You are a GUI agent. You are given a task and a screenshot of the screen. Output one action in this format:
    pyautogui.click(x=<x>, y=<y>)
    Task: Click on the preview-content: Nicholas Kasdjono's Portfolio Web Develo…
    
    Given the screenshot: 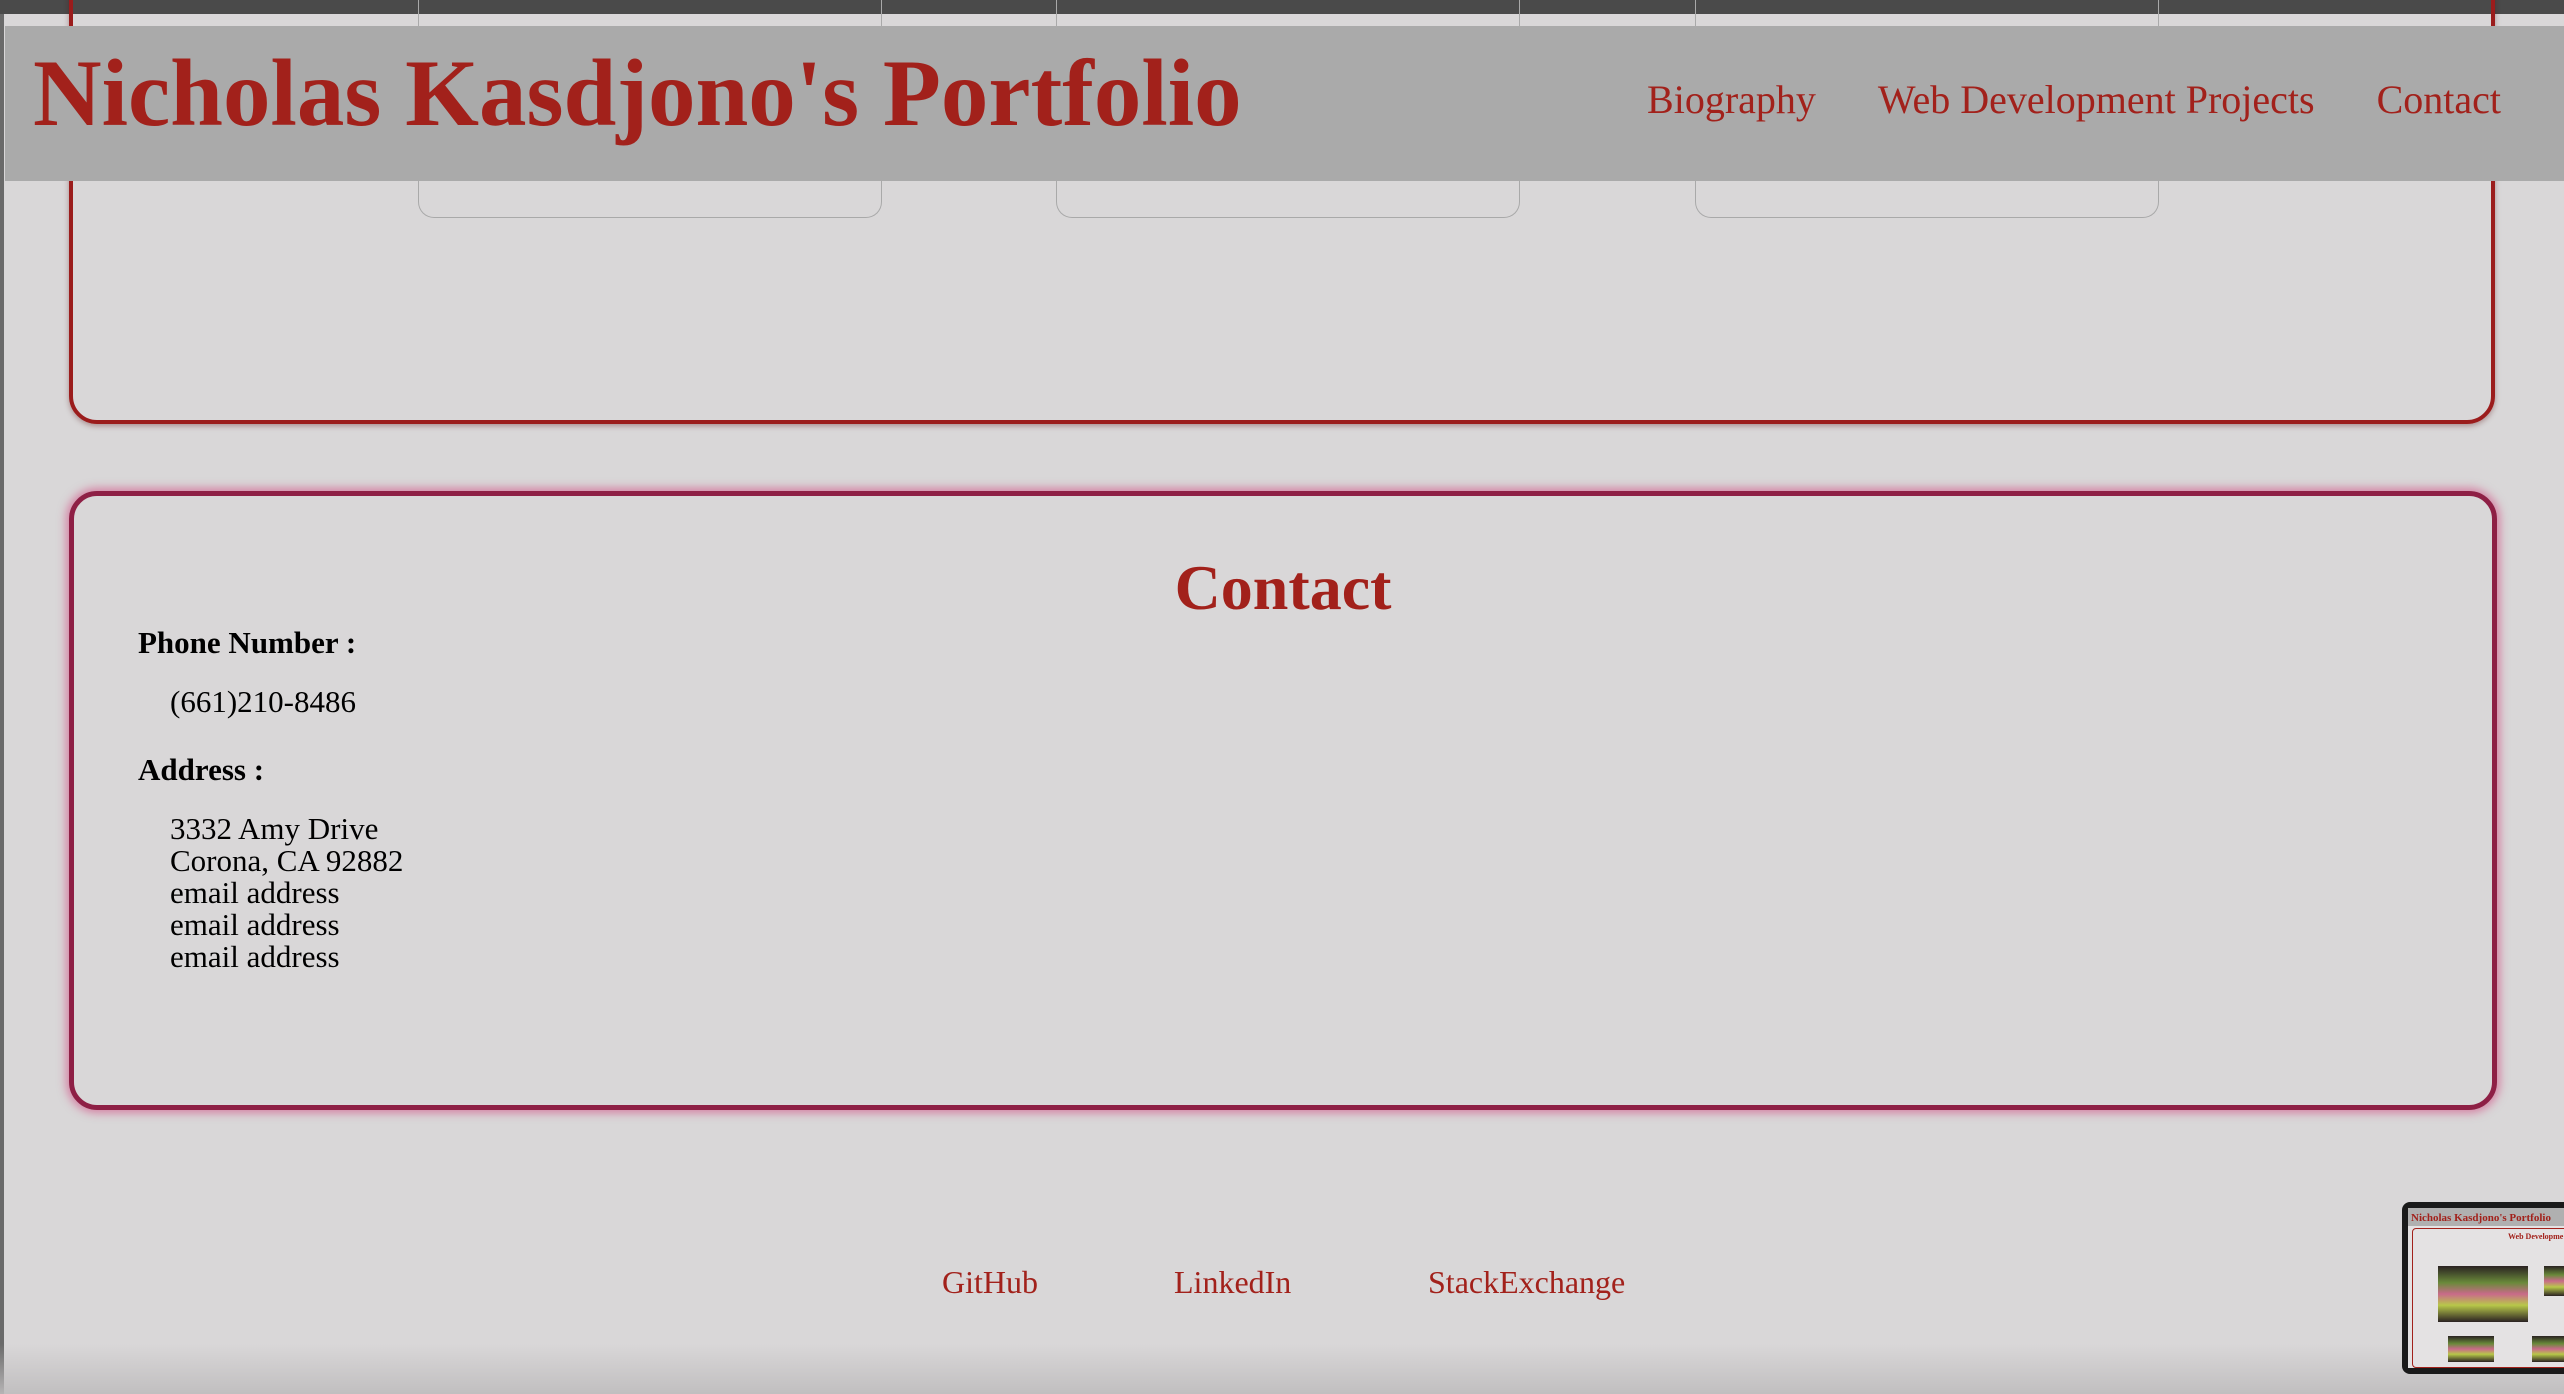 What is the action you would take?
    pyautogui.click(x=2486, y=1288)
    